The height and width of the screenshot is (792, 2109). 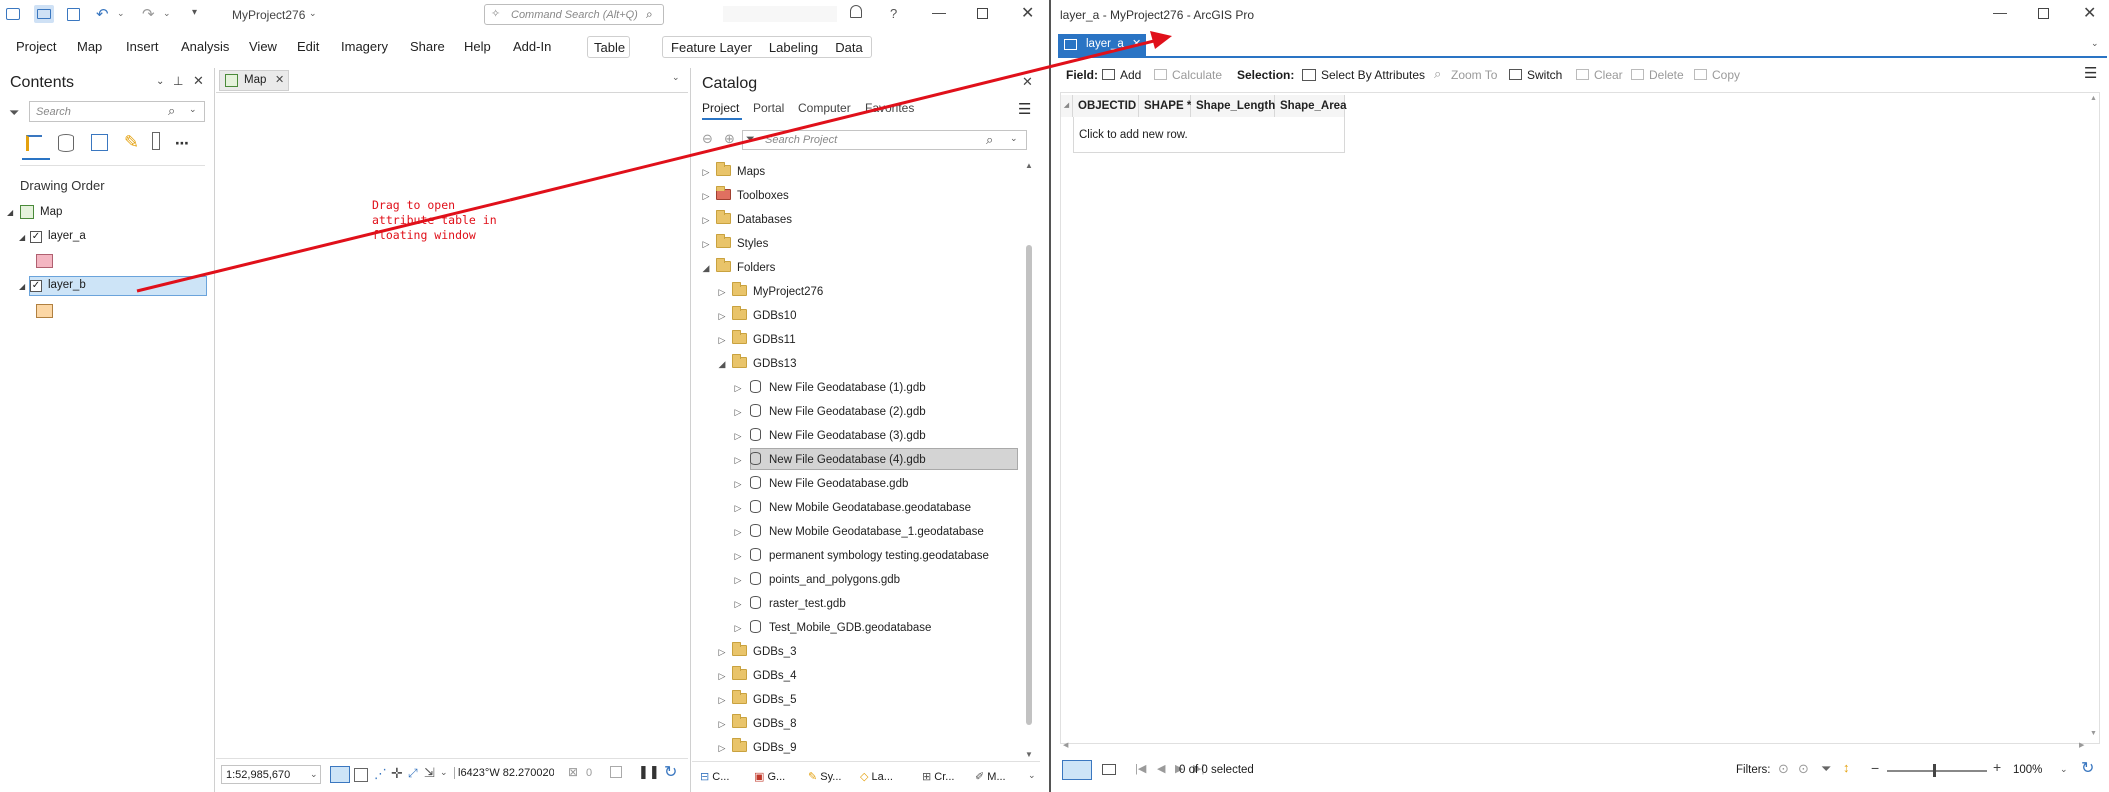 I want to click on zoom-in-icon: +, so click(x=1997, y=767).